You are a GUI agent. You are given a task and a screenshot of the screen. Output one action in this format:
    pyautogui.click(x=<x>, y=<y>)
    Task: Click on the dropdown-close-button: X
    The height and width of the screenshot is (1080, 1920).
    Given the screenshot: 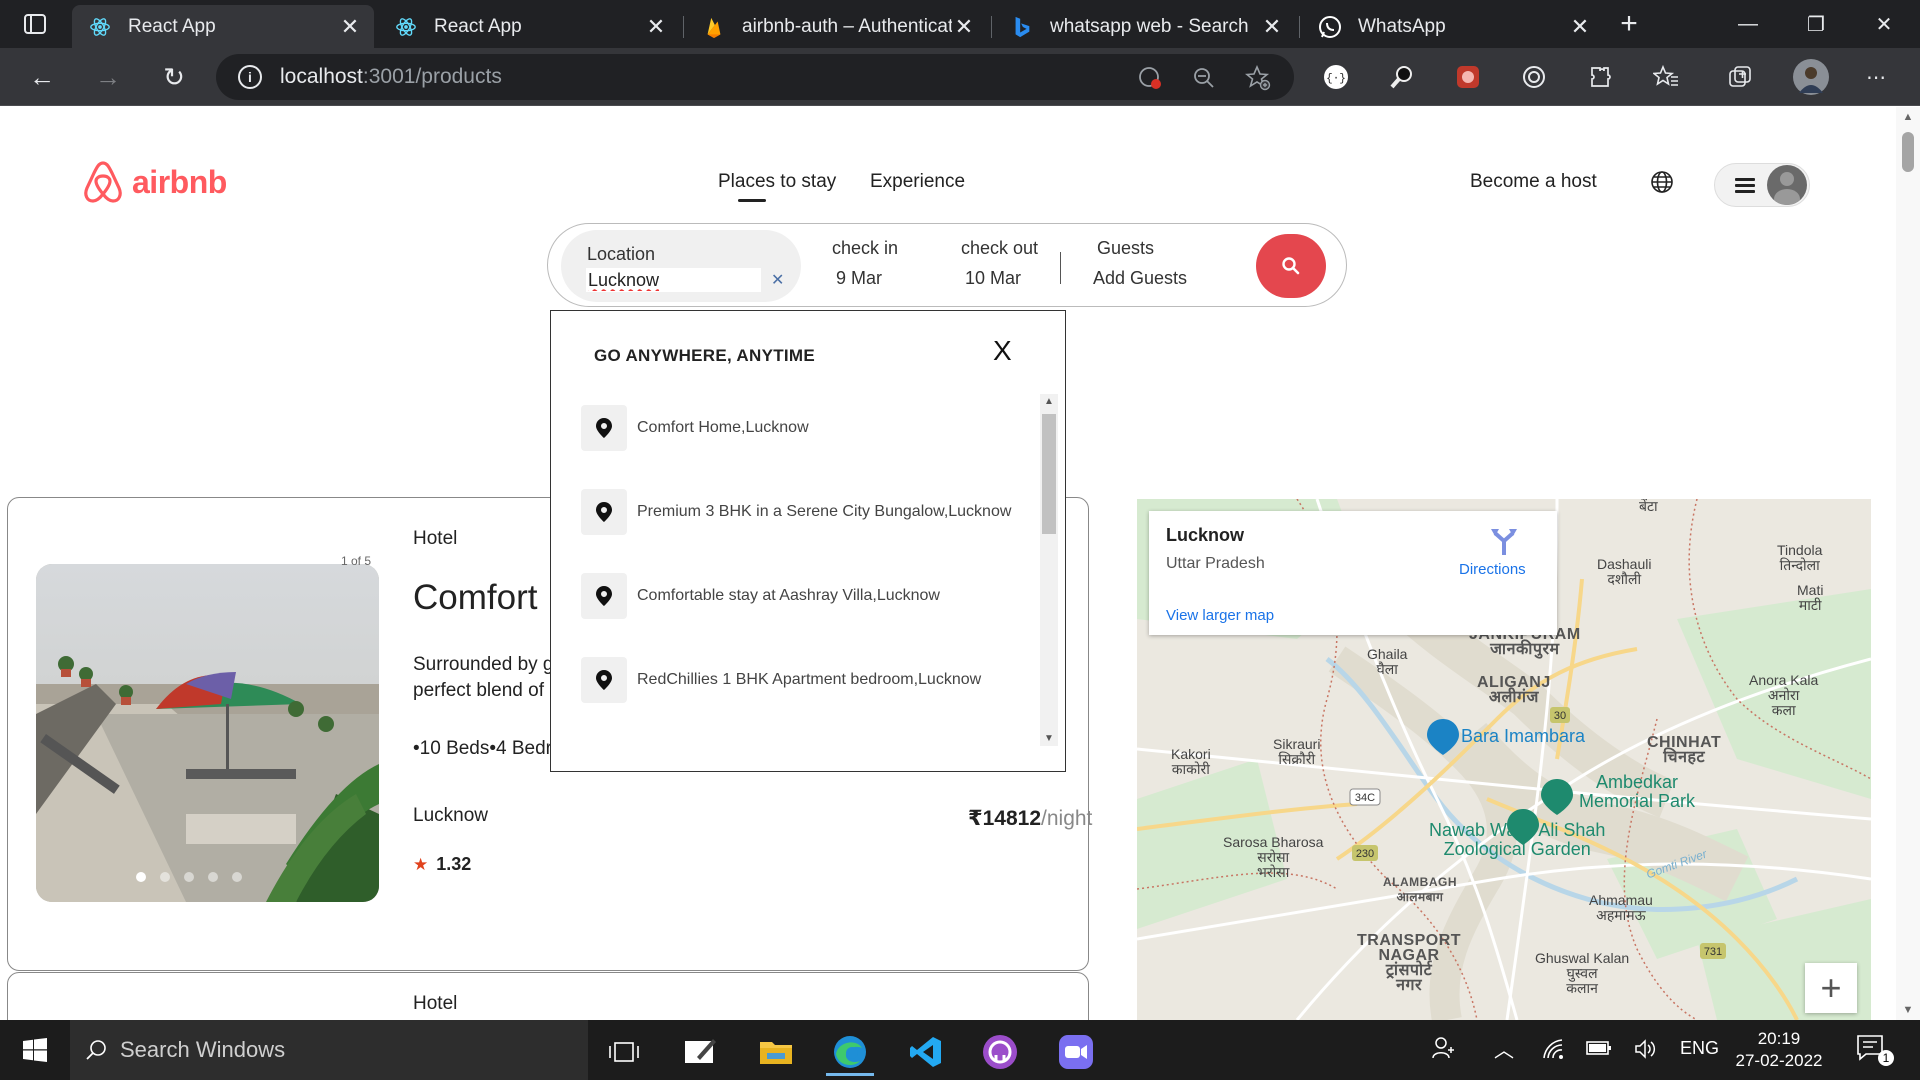 What is the action you would take?
    pyautogui.click(x=1002, y=351)
    